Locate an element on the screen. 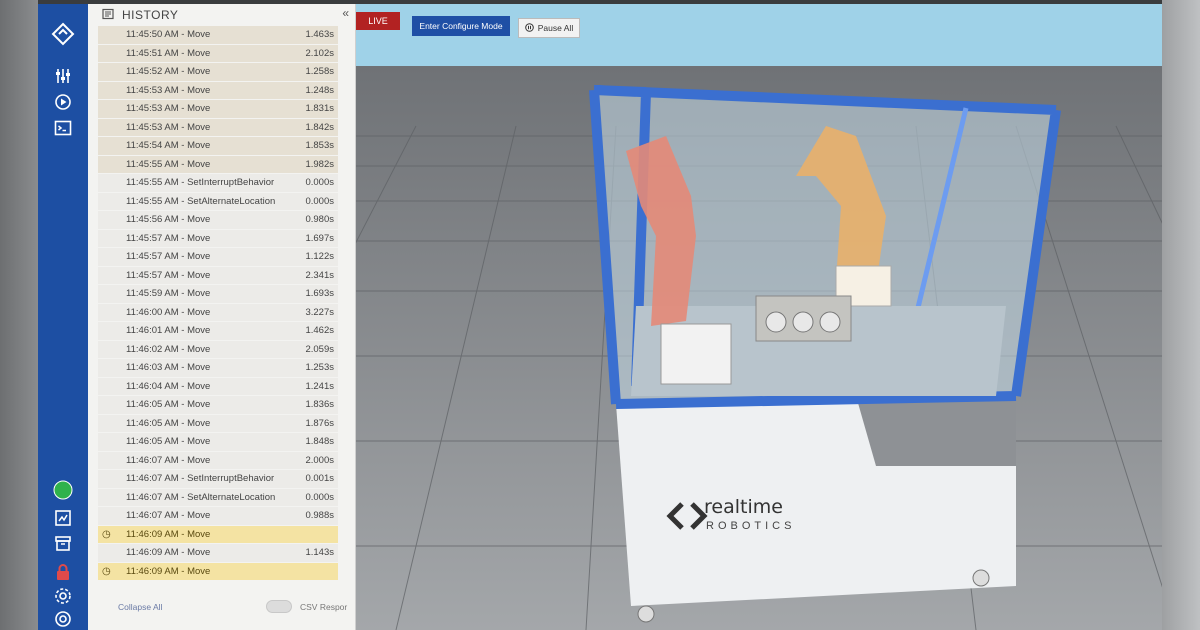 Image resolution: width=1200 pixels, height=630 pixels. history-row: 11:45:55 AM - SetInterruptBehavior 0.000s is located at coordinates (218, 183).